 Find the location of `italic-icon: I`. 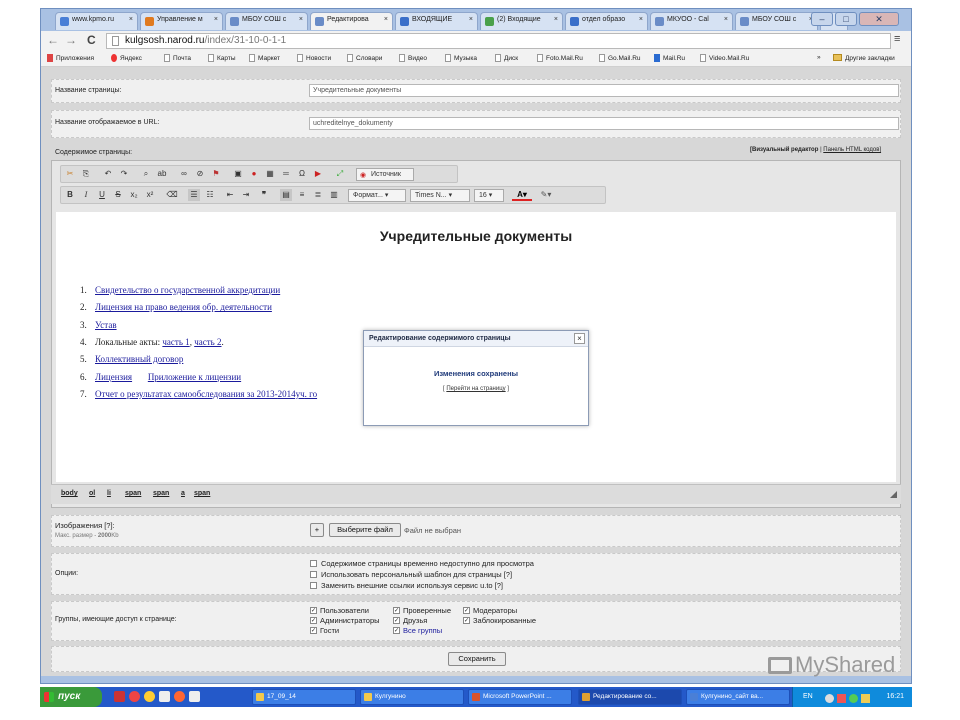

italic-icon: I is located at coordinates (86, 195).